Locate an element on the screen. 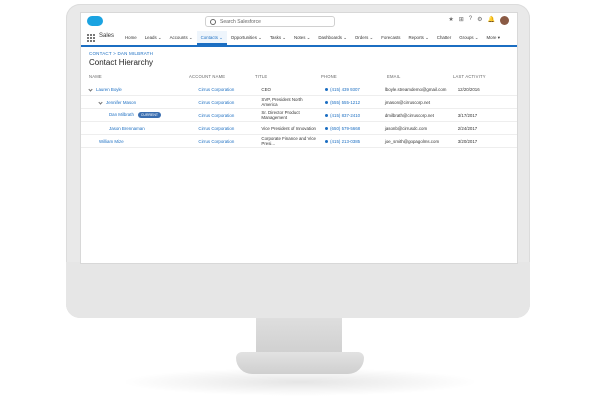 This screenshot has height=400, width=600. cell-email-text: dmilbrath@cirruscorp.net is located at coordinates (409, 115).